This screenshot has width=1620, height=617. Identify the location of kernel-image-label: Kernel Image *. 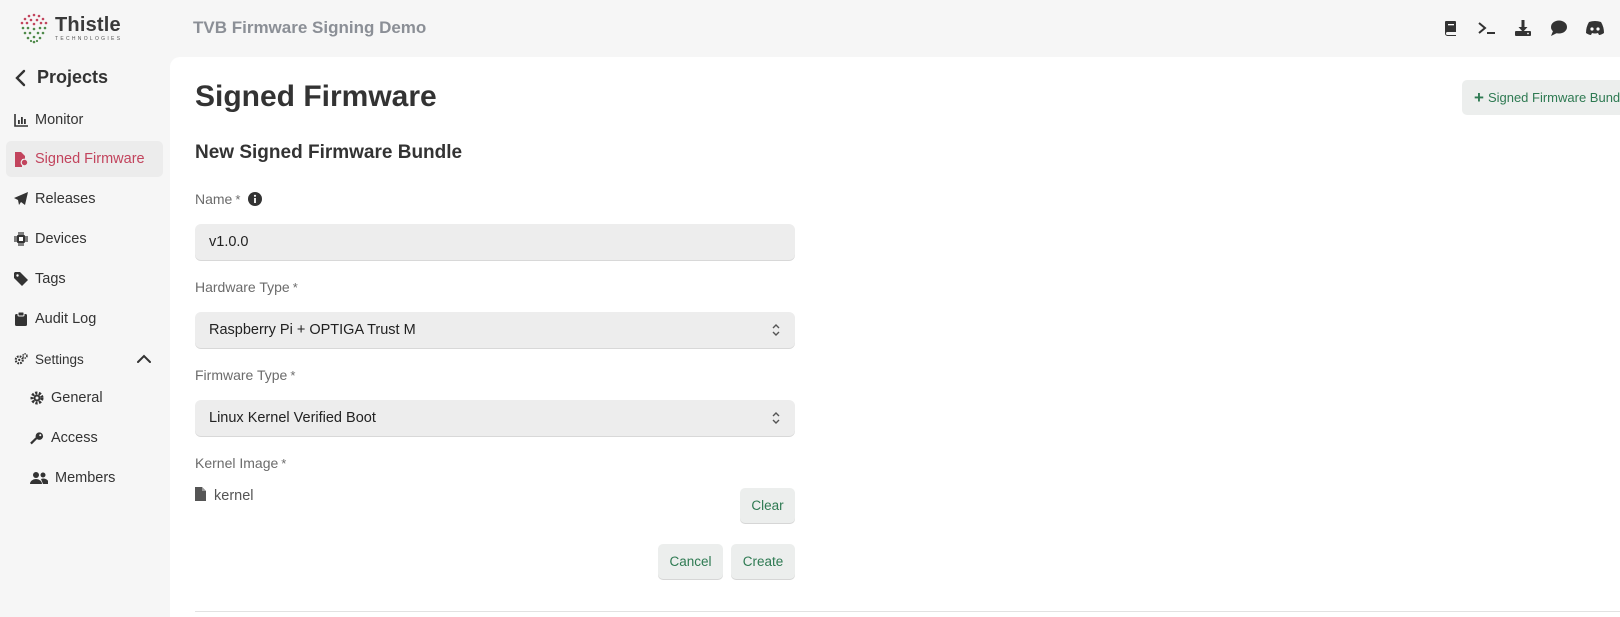
(240, 463).